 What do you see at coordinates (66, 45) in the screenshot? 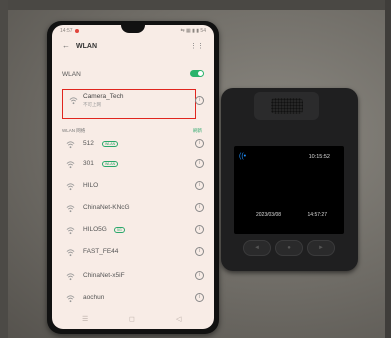
I see `arrow-left-icon: ←` at bounding box center [66, 45].